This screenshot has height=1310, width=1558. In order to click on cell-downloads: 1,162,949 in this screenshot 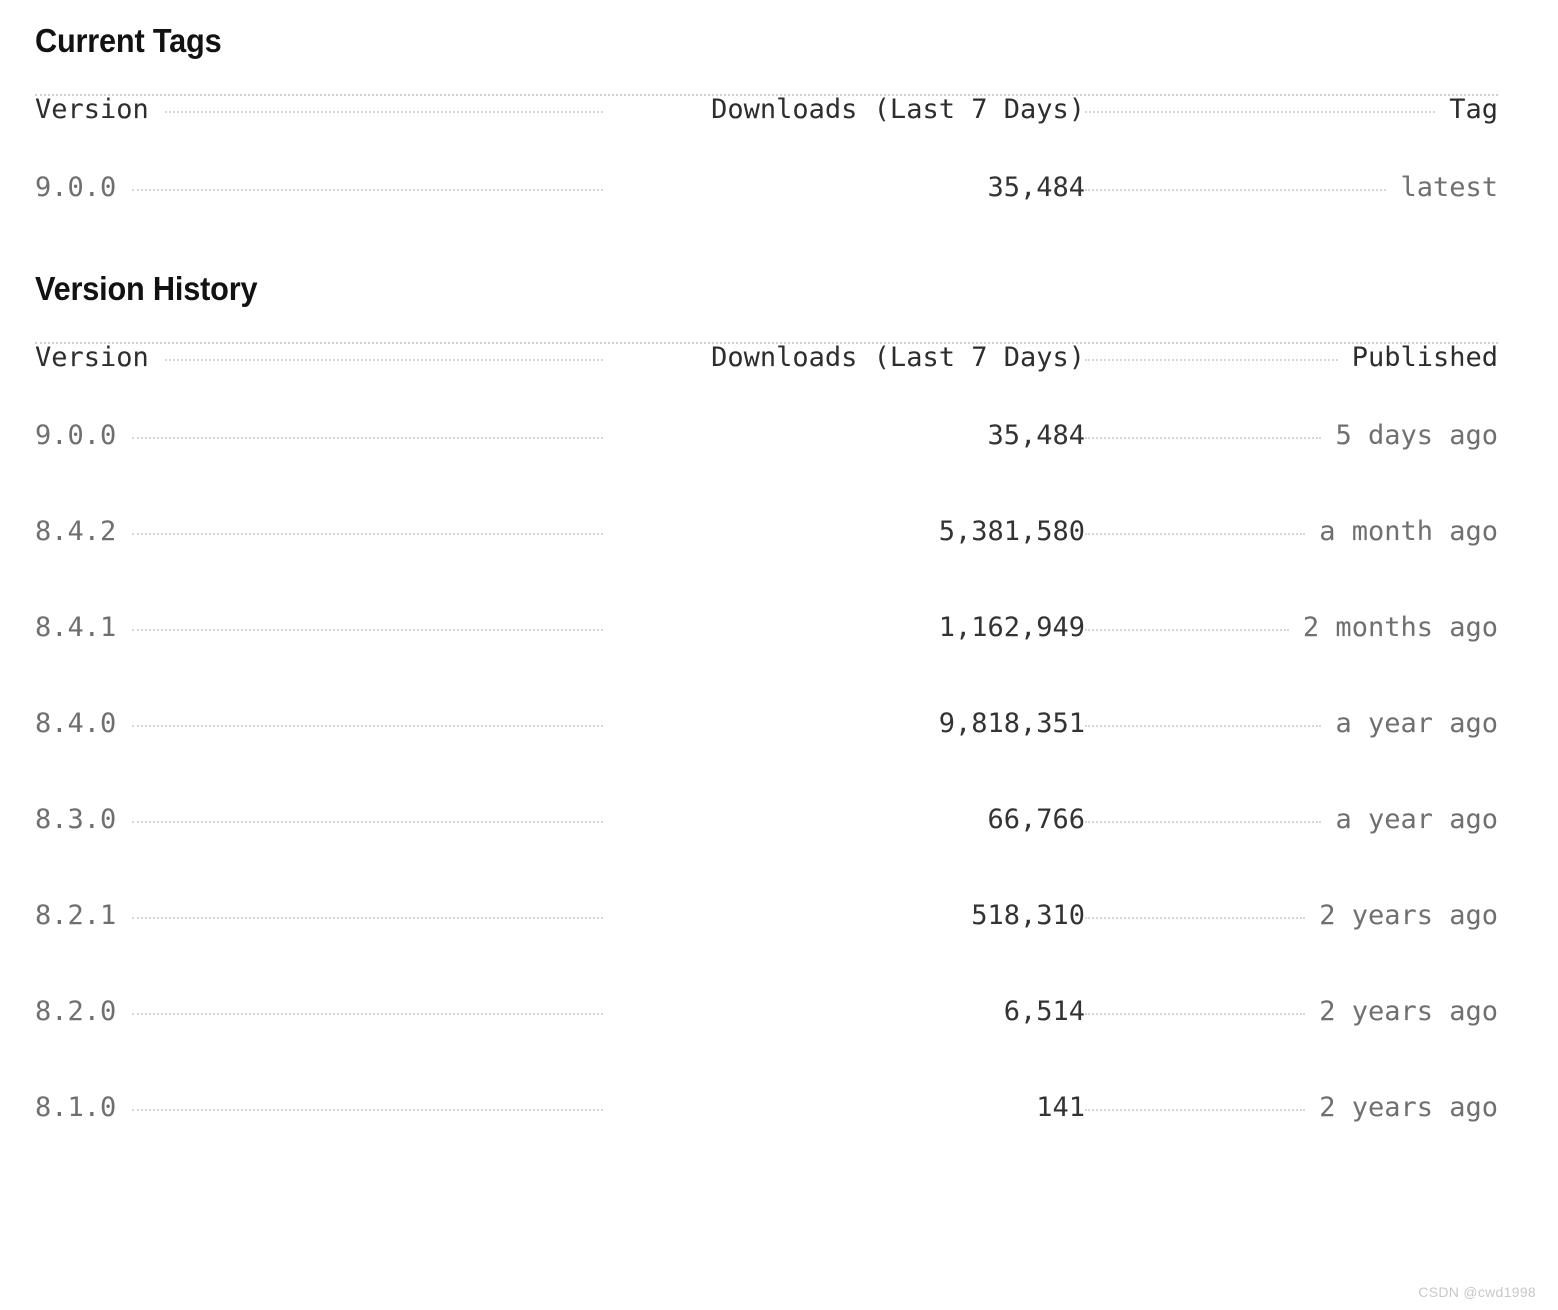, I will do `click(844, 662)`.